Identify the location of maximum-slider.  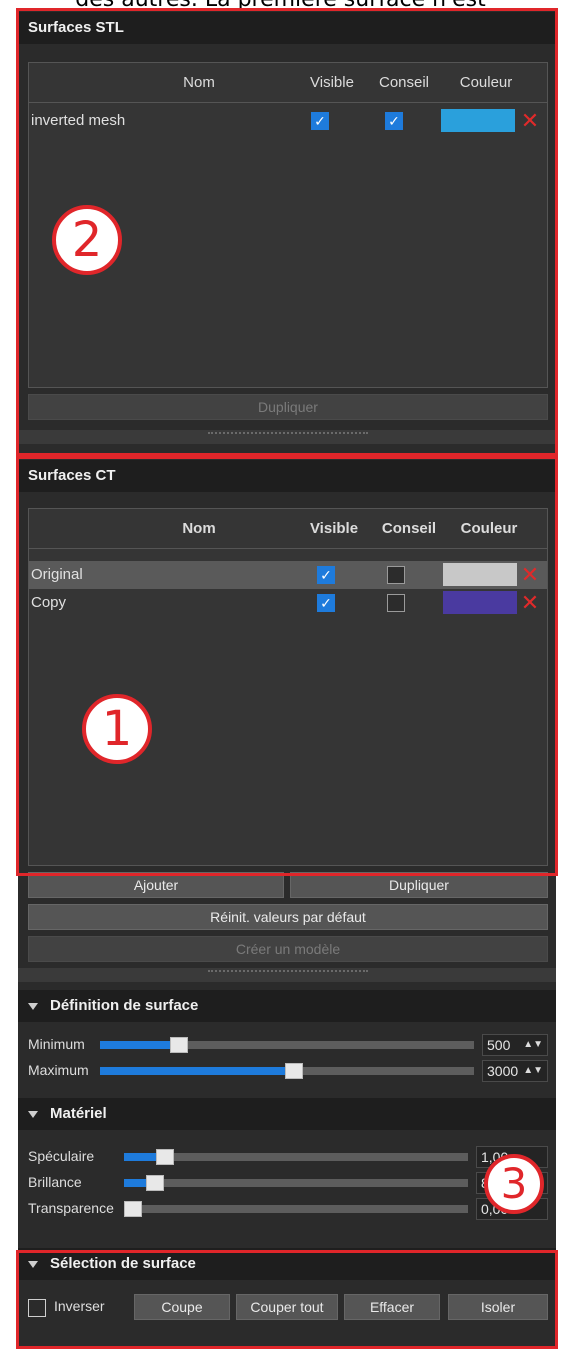
(287, 1071).